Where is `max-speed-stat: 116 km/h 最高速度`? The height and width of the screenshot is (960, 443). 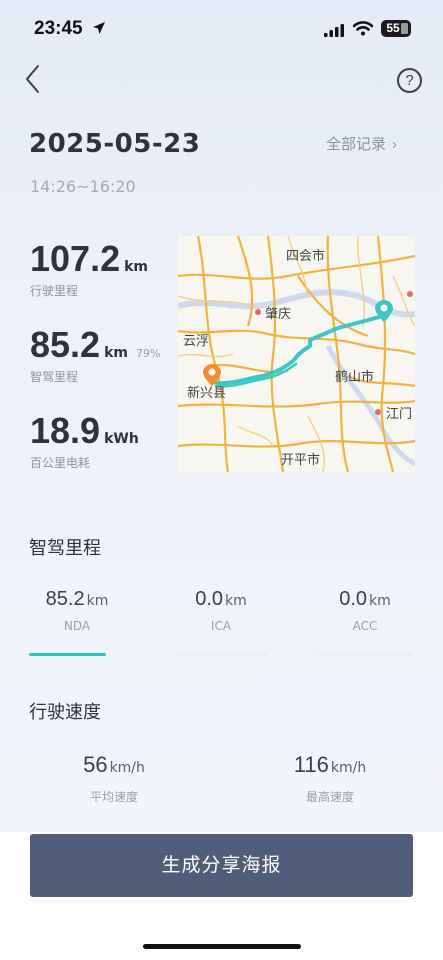 max-speed-stat: 116 km/h 最高速度 is located at coordinates (330, 778).